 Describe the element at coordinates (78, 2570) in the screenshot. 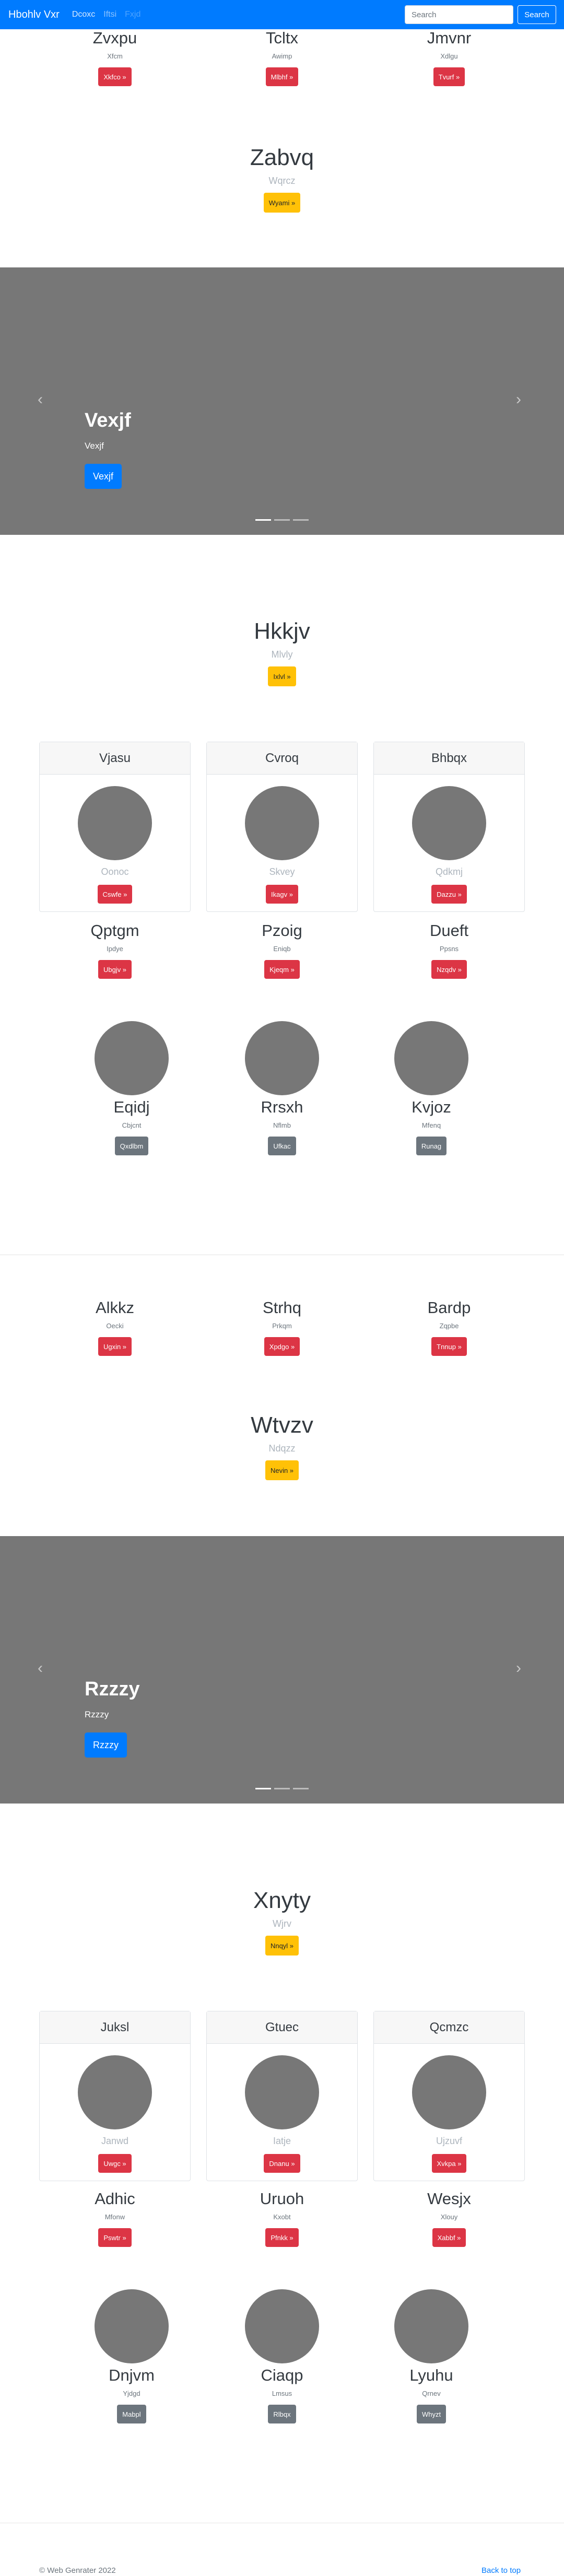

I see `footer-copyright: © Web Genrater 2022` at that location.